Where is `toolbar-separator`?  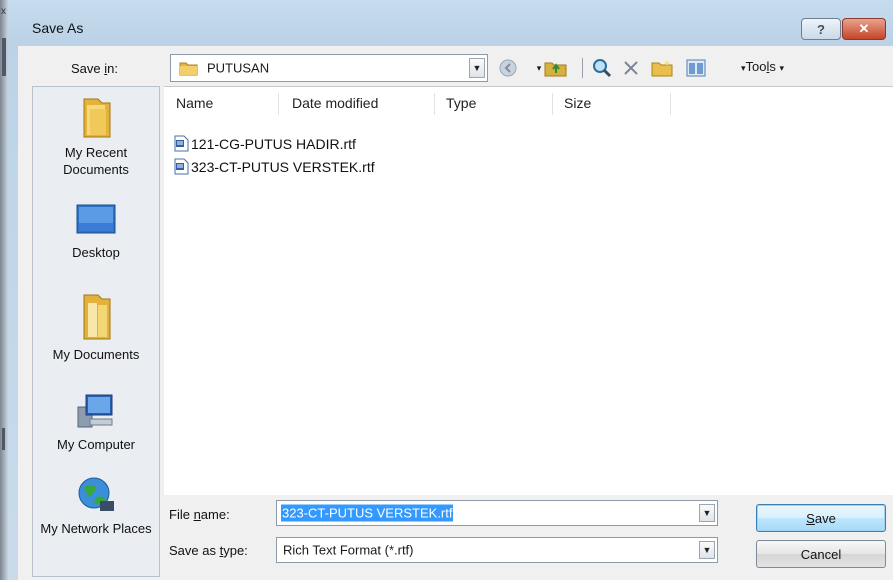 toolbar-separator is located at coordinates (582, 68).